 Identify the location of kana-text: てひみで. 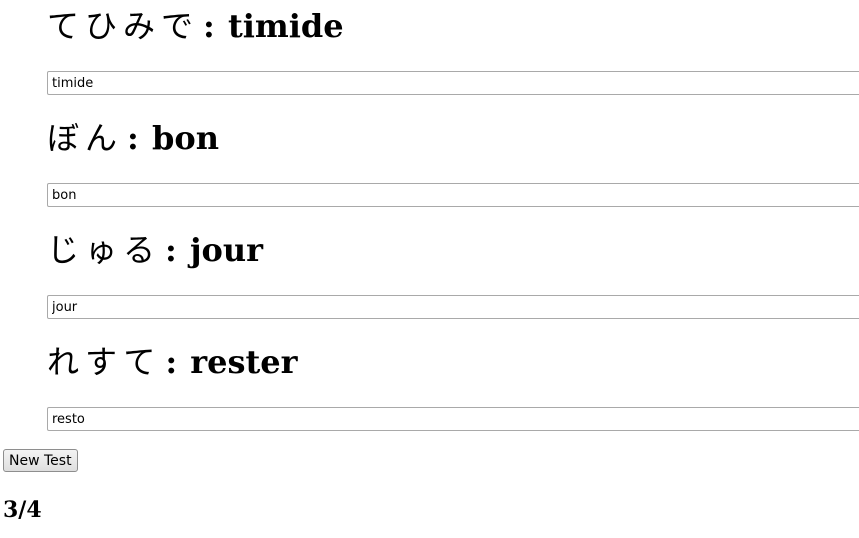
(123, 26).